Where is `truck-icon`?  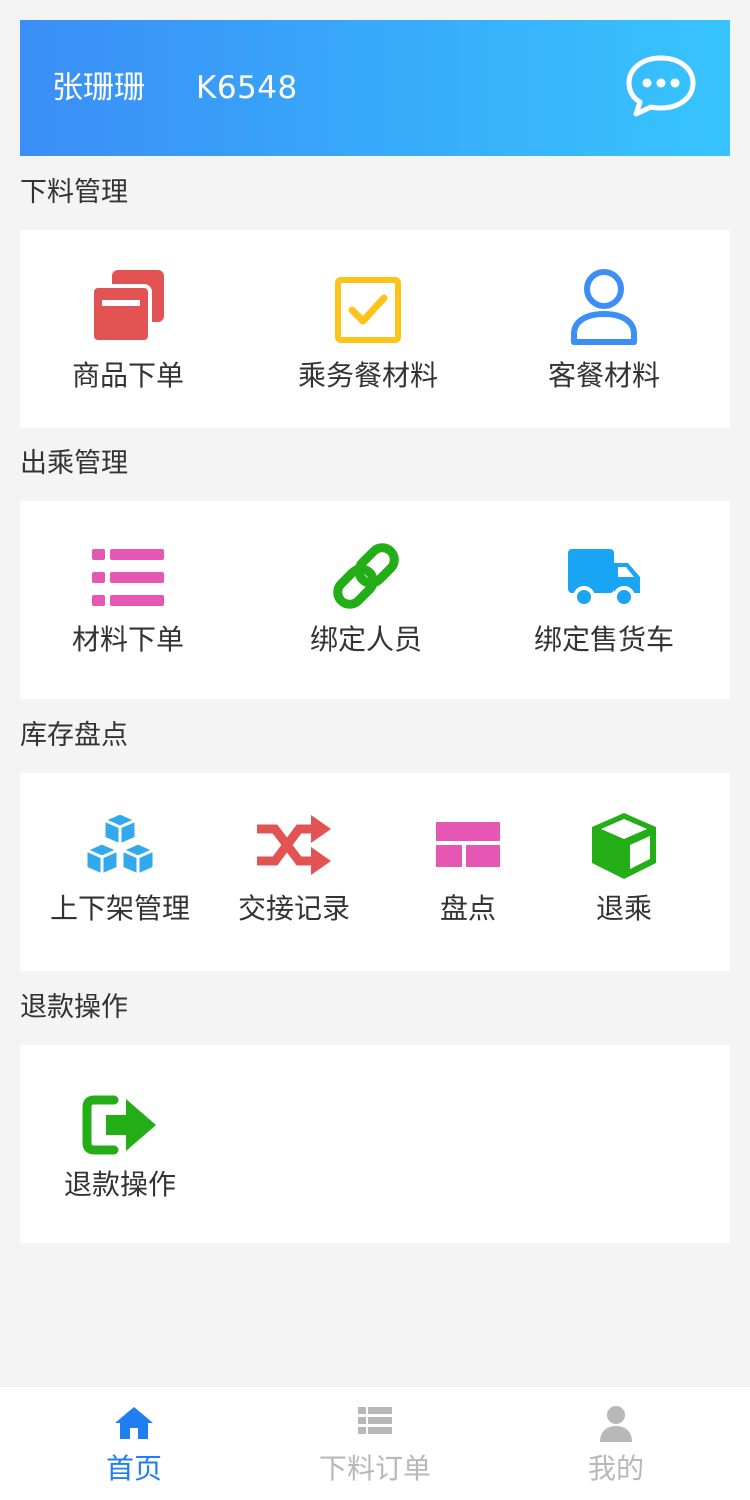 truck-icon is located at coordinates (604, 578).